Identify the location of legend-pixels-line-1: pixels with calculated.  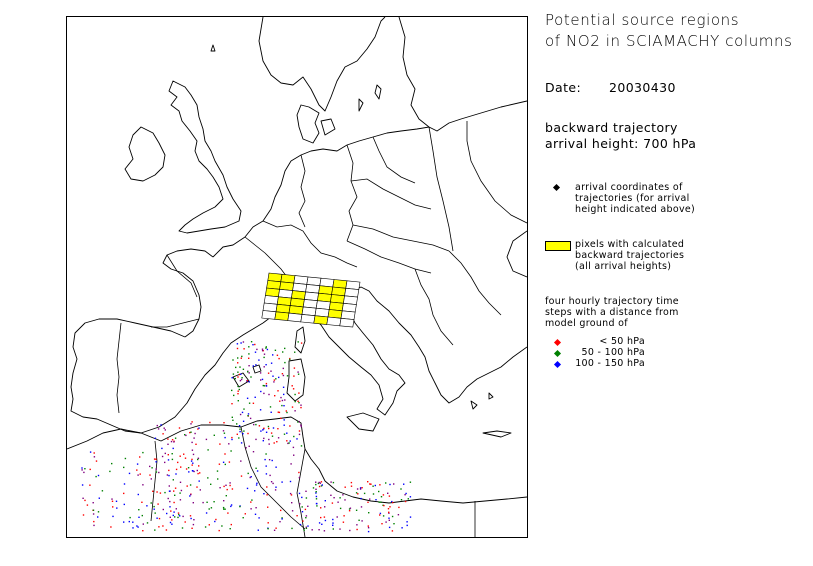
(630, 244).